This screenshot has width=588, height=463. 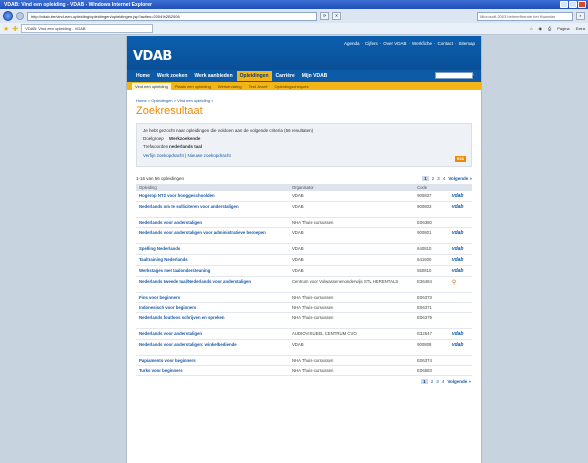 I want to click on refresh-button: ⟳, so click(x=324, y=16).